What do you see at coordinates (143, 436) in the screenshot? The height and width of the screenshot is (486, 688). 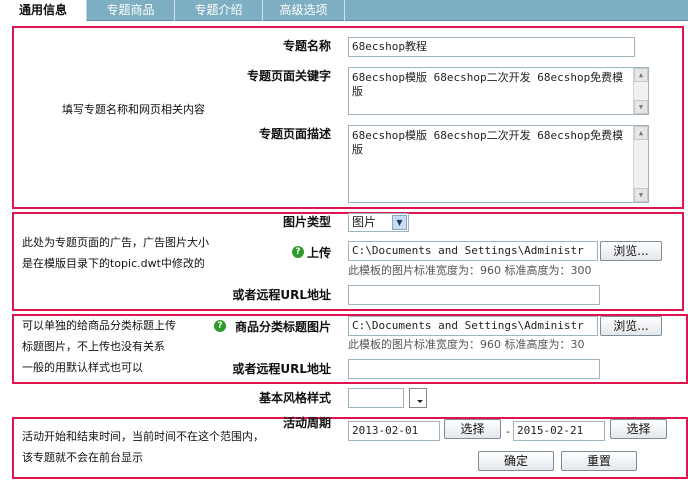 I see `annotation-period-line1: 活动开始和结束时间，当前时间不在这个范围内，` at bounding box center [143, 436].